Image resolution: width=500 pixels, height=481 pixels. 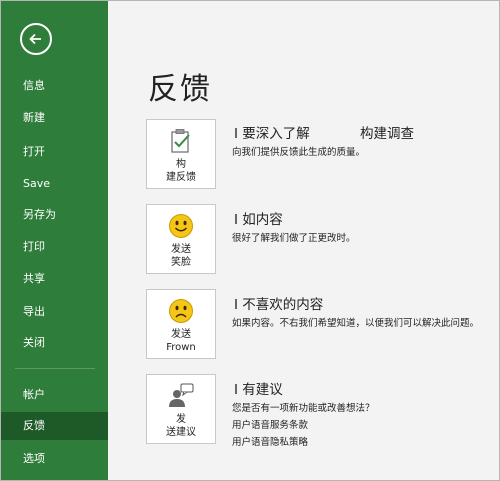 What do you see at coordinates (387, 132) in the screenshot?
I see `build-survey-link: 构建调查` at bounding box center [387, 132].